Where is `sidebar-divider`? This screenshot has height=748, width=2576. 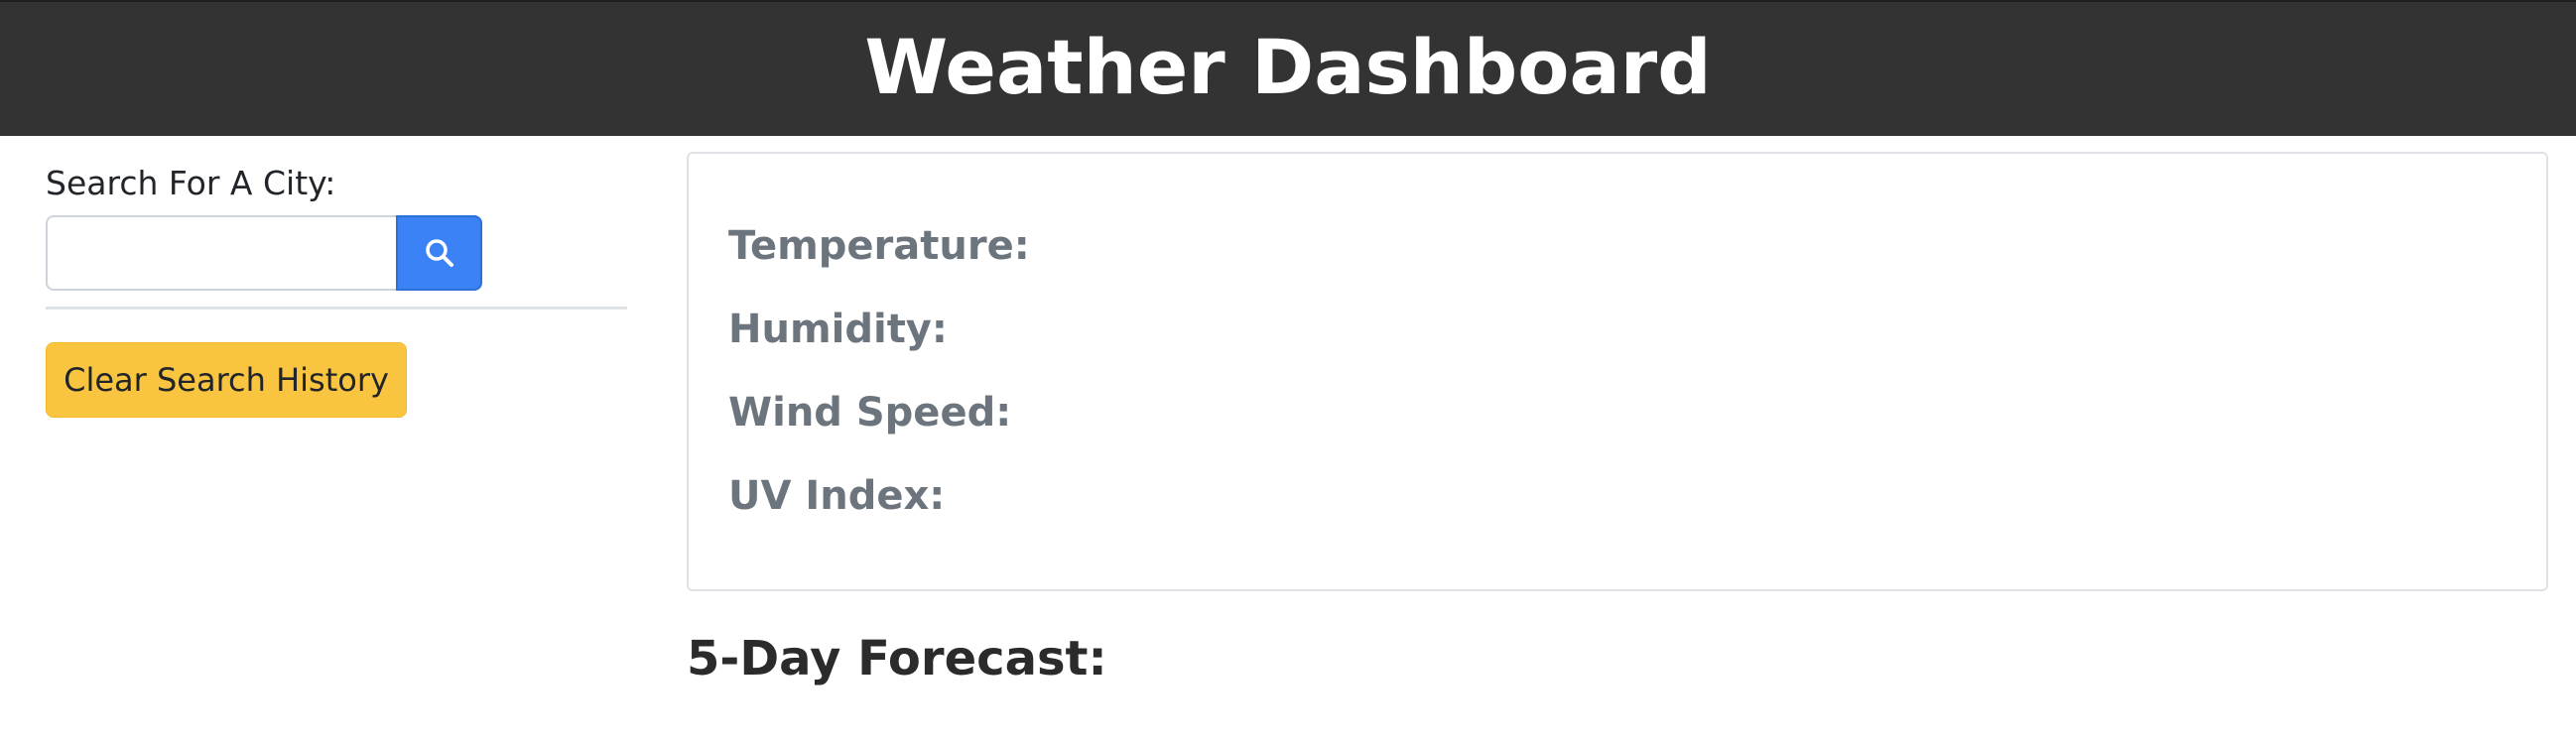
sidebar-divider is located at coordinates (337, 308).